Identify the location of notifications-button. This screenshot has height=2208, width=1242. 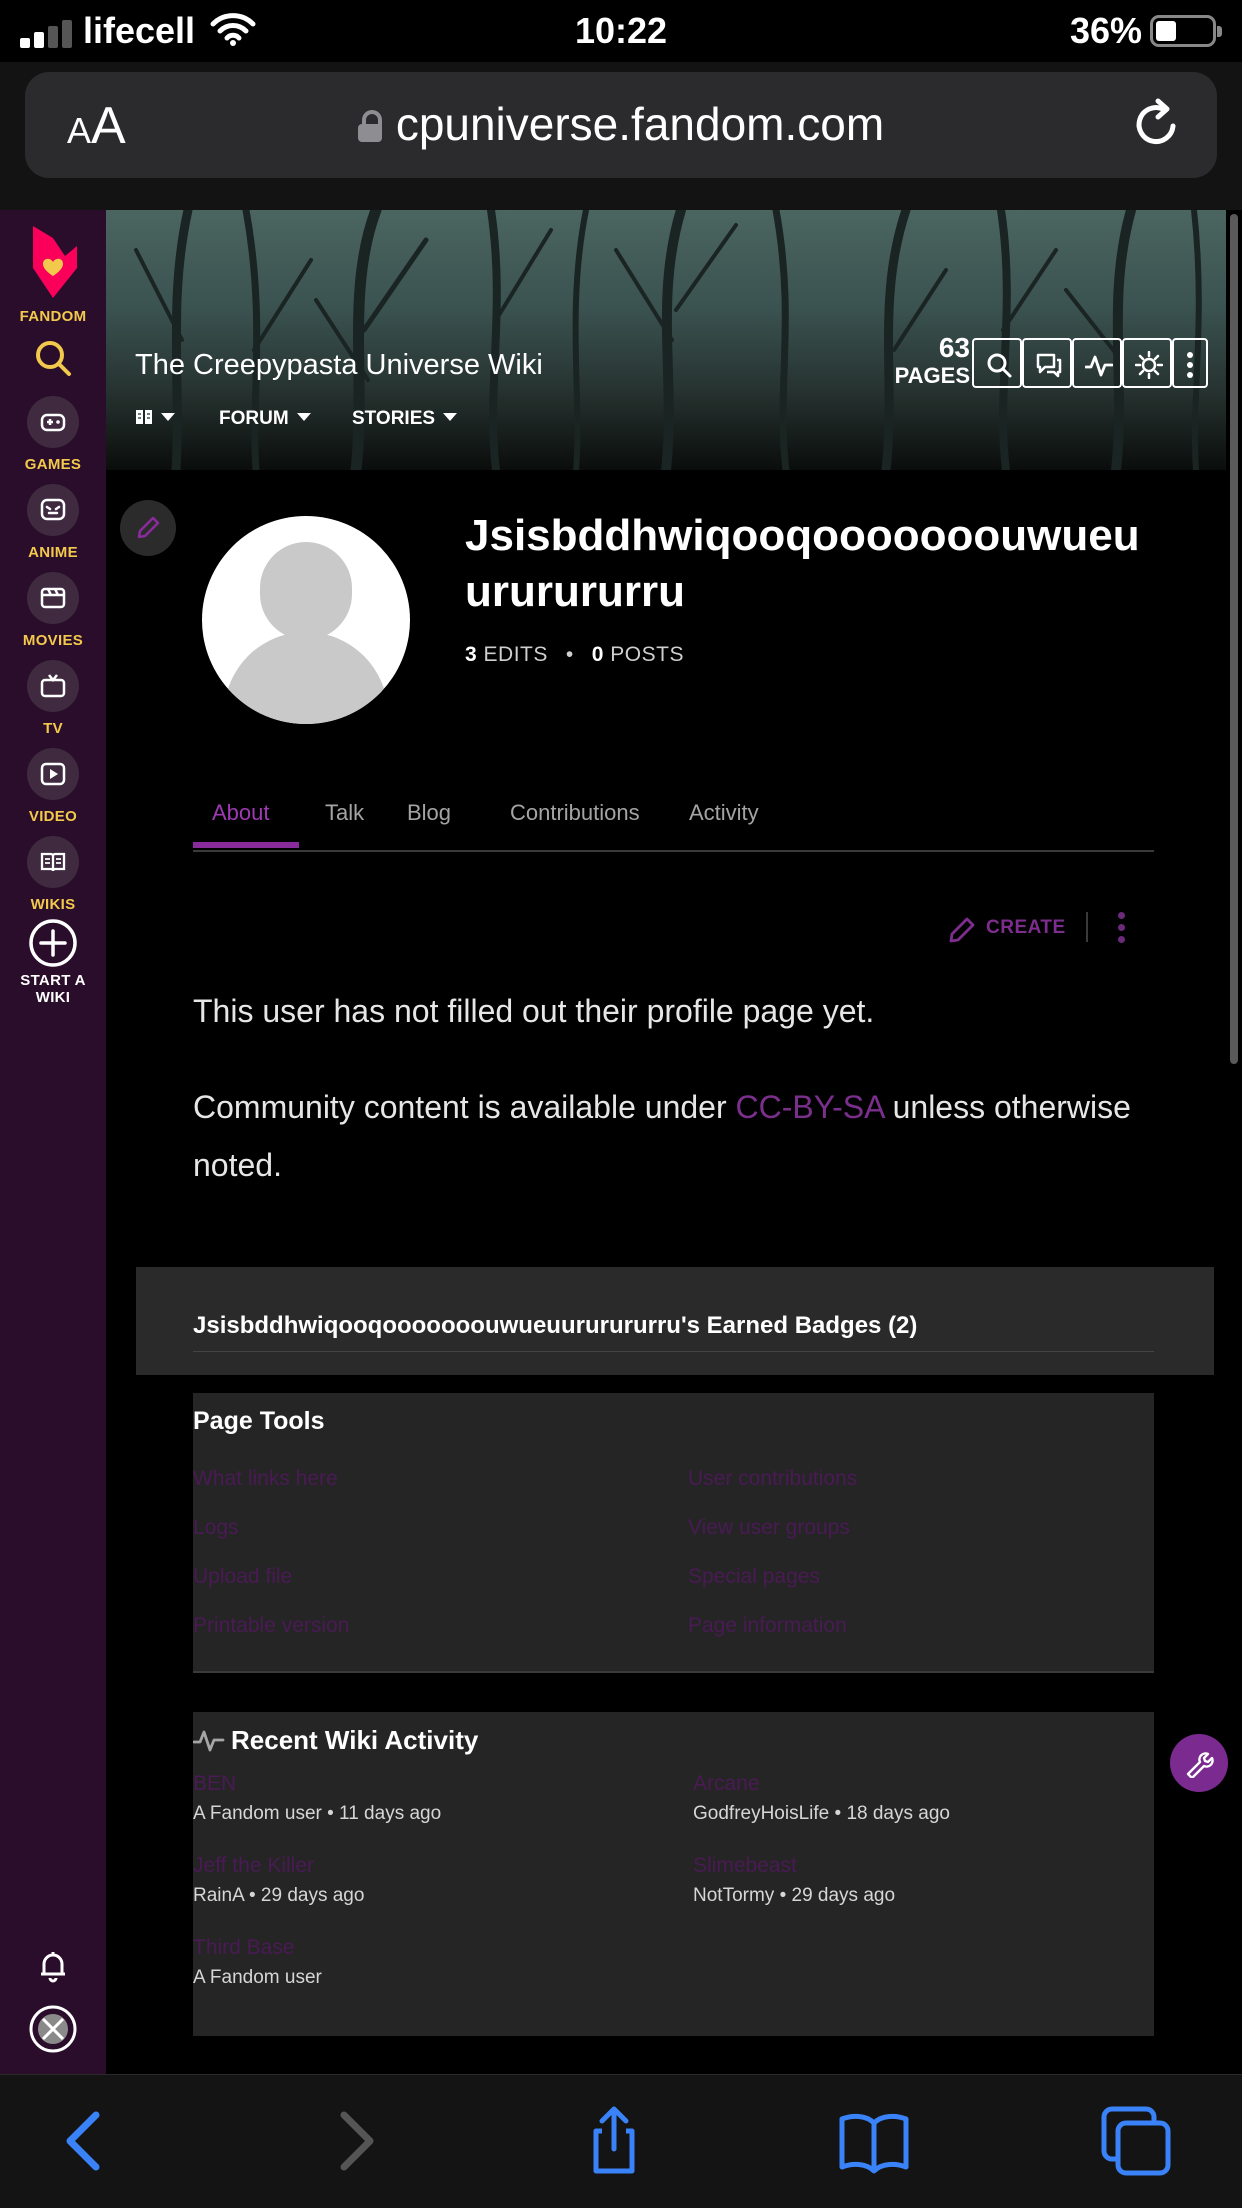
(53, 1966).